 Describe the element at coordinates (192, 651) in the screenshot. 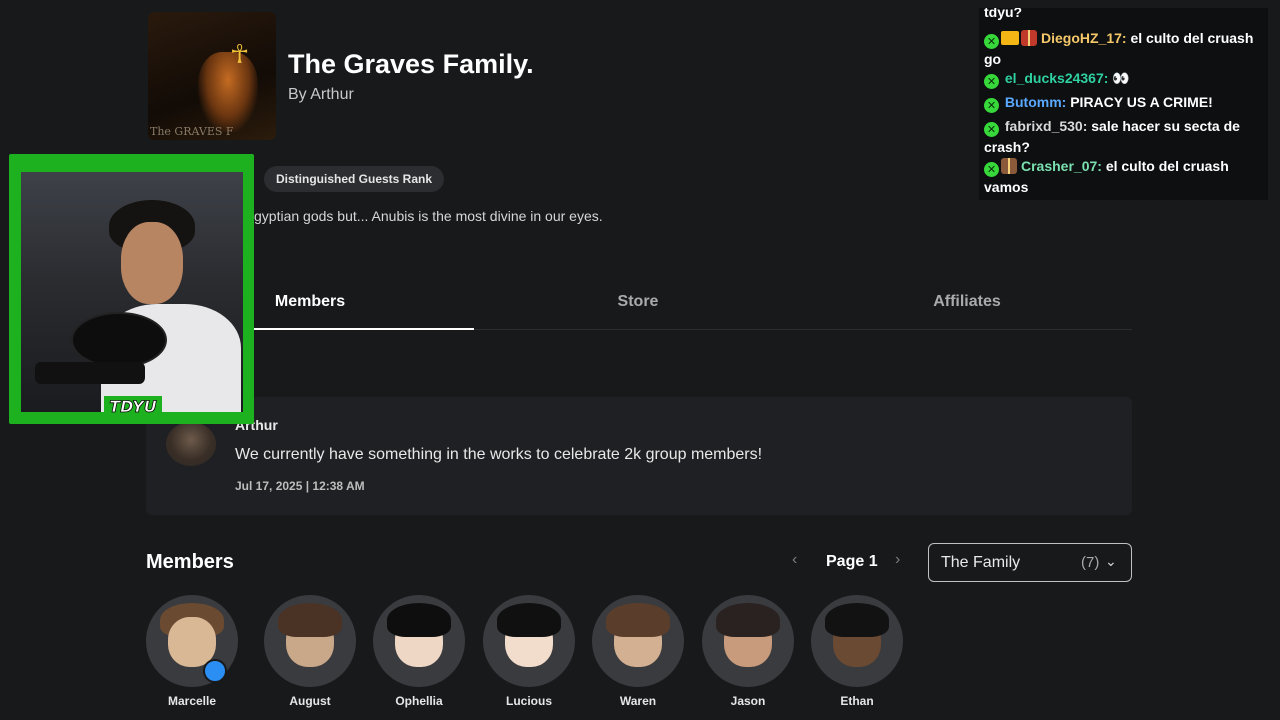

I see `member-card: Marcelle` at that location.